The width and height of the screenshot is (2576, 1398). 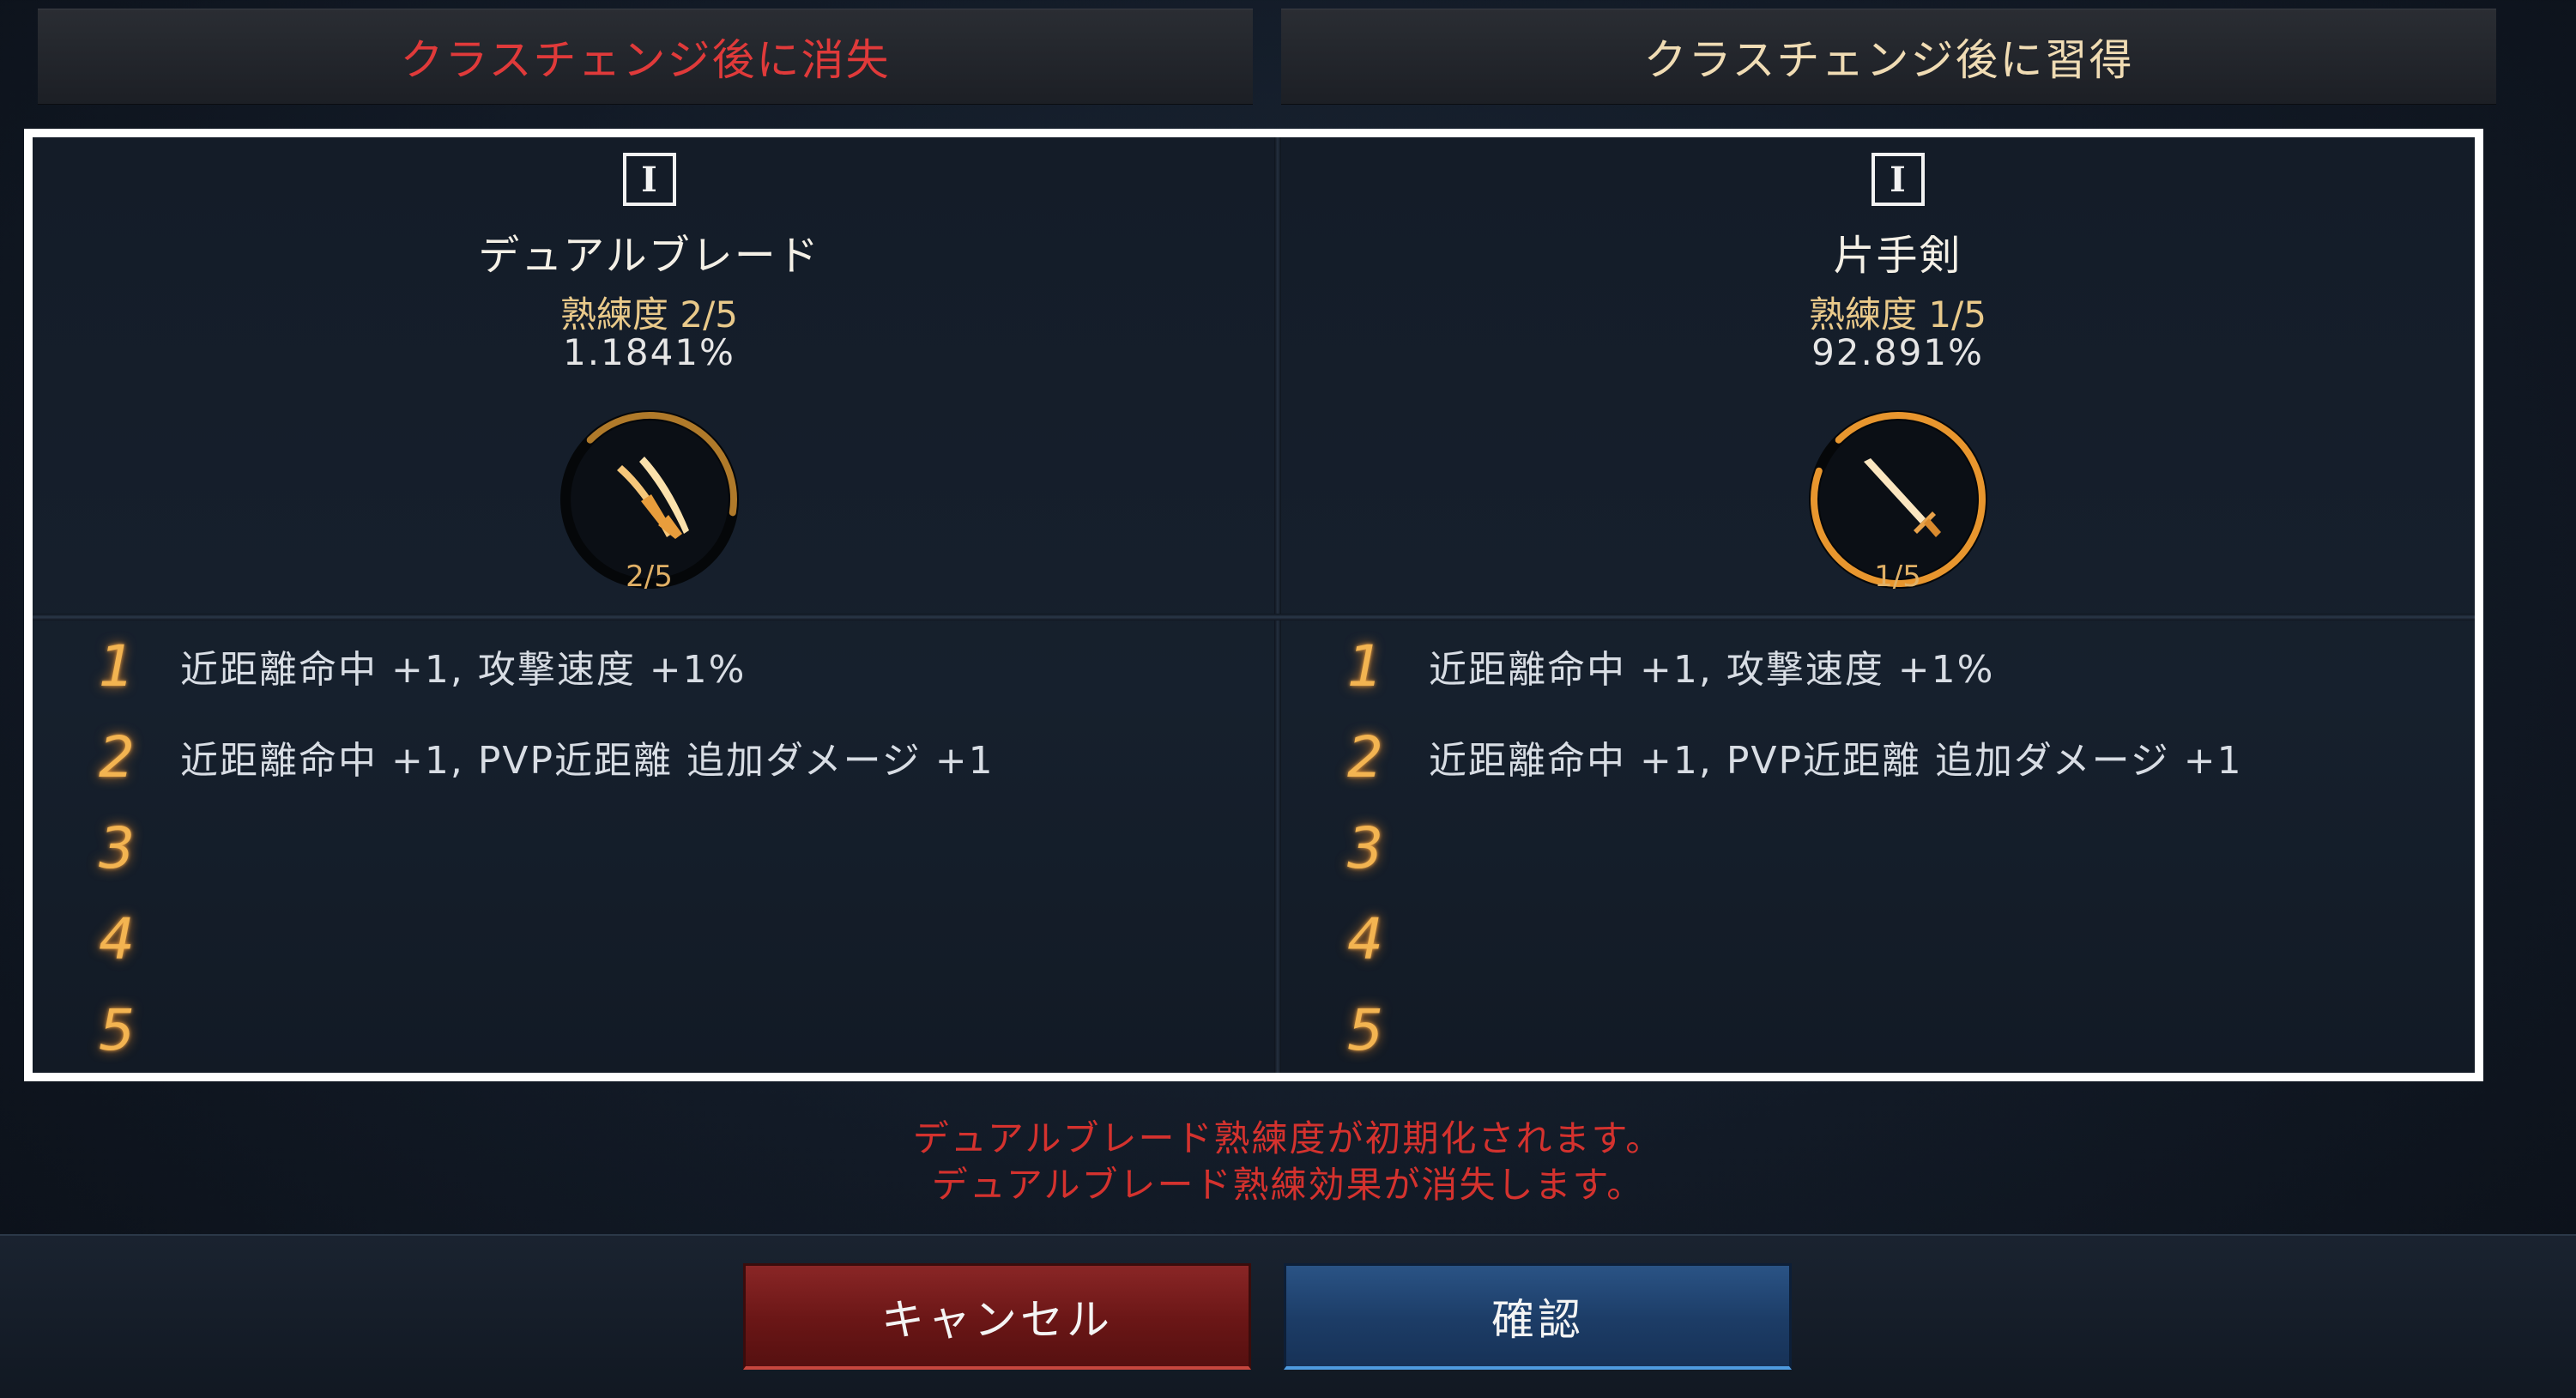 What do you see at coordinates (1898, 577) in the screenshot?
I see `gauge-level: 1/5` at bounding box center [1898, 577].